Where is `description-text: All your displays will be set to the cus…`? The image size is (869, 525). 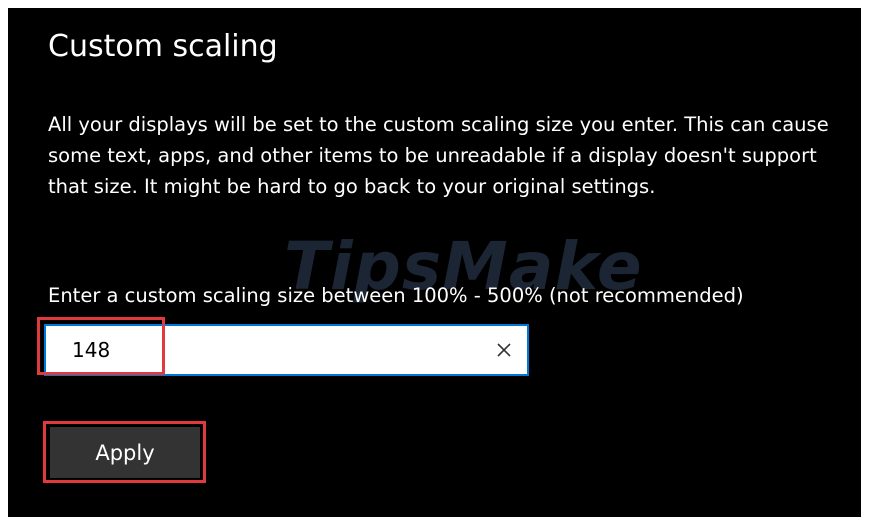
description-text: All your displays will be set to the cus… is located at coordinates (438, 155).